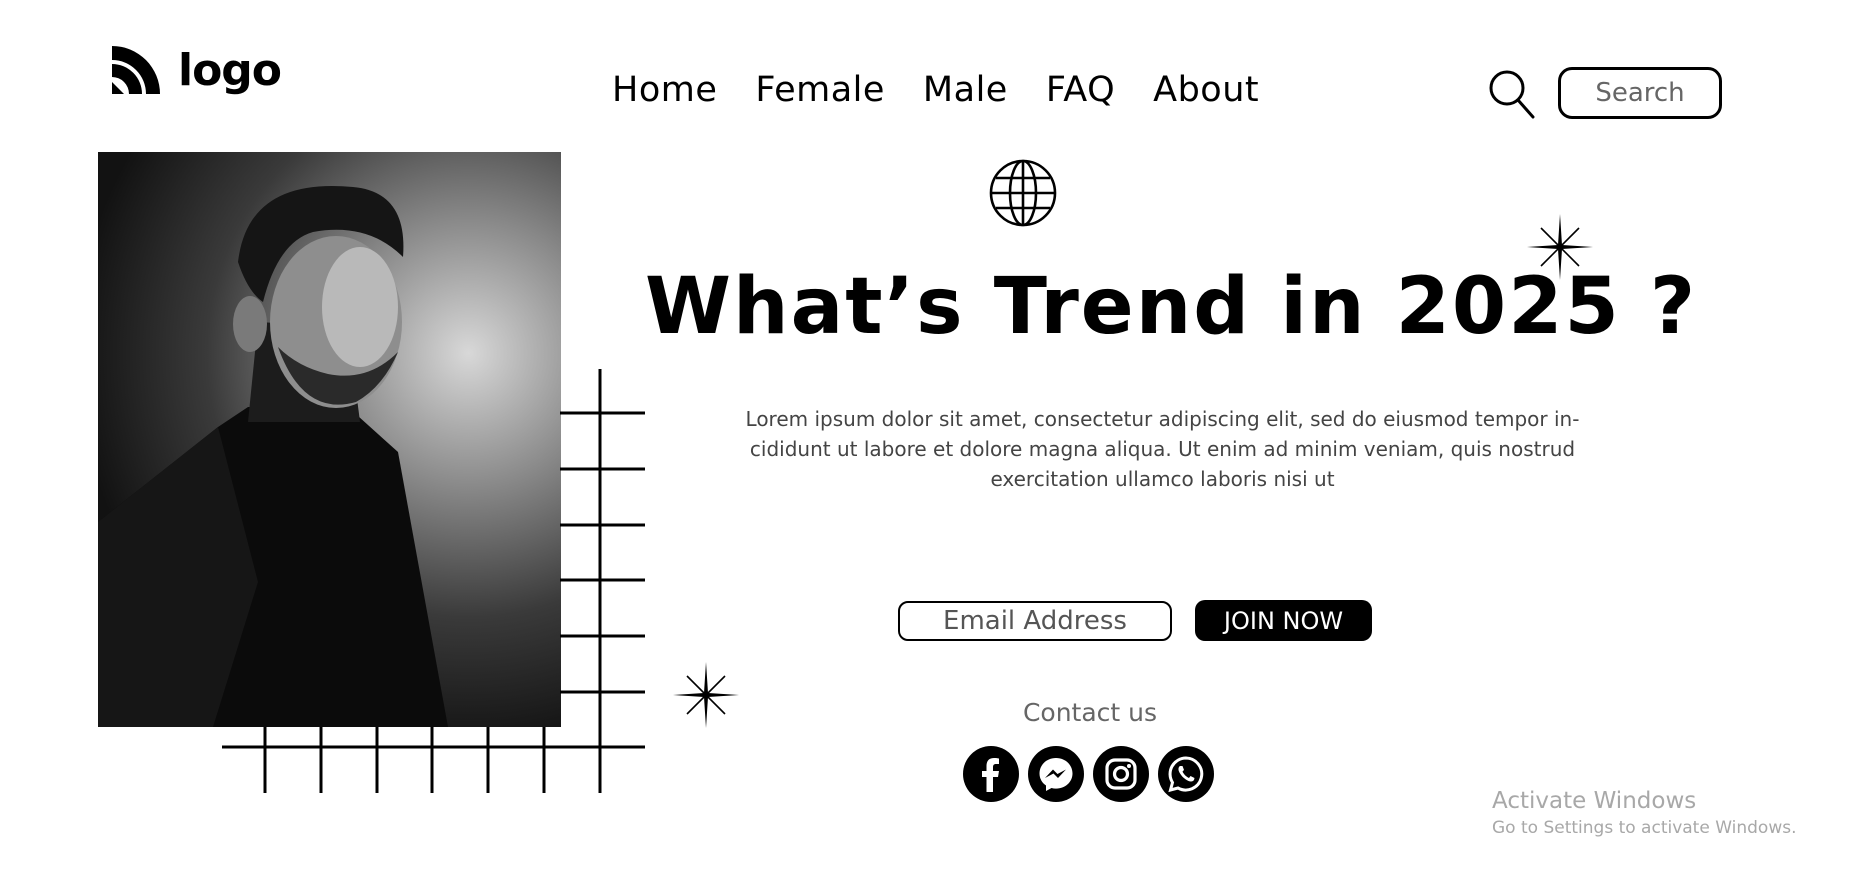 The width and height of the screenshot is (1863, 883). What do you see at coordinates (991, 774) in the screenshot?
I see `facebook-icon` at bounding box center [991, 774].